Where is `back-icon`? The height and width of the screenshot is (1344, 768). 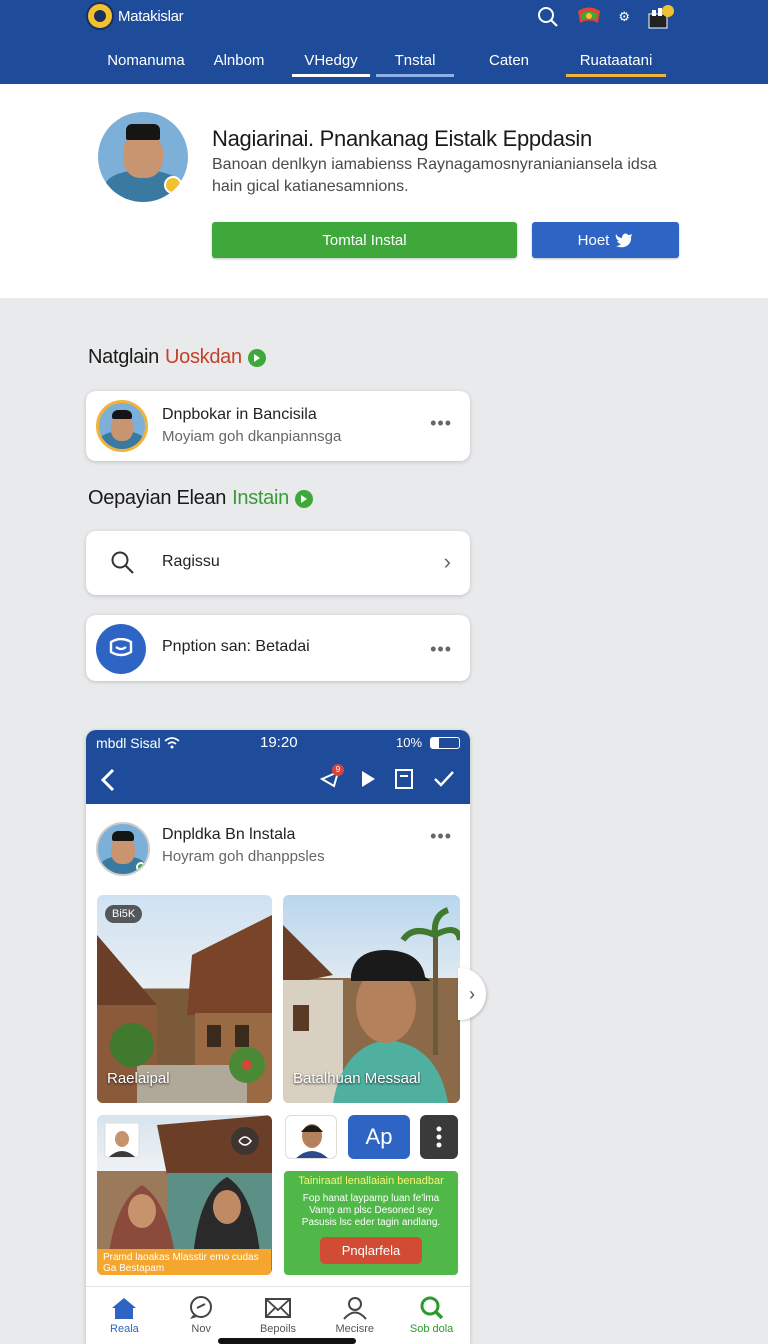
back-icon is located at coordinates (108, 780).